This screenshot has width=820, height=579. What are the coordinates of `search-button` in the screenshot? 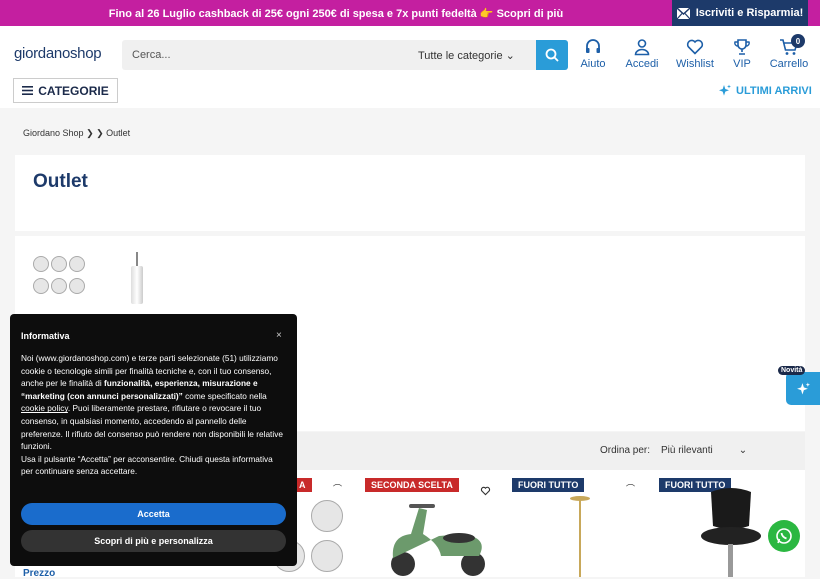 It's located at (552, 55).